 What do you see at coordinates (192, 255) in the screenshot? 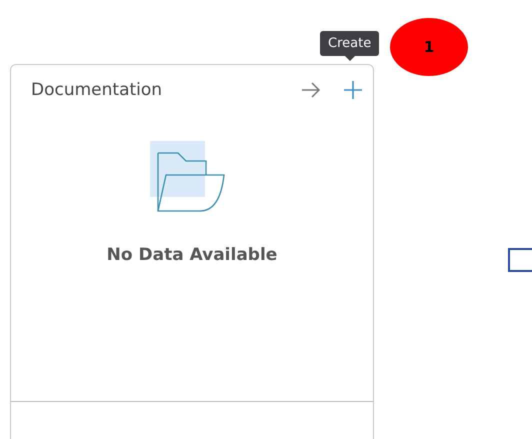
I see `empty-message: No Data Available` at bounding box center [192, 255].